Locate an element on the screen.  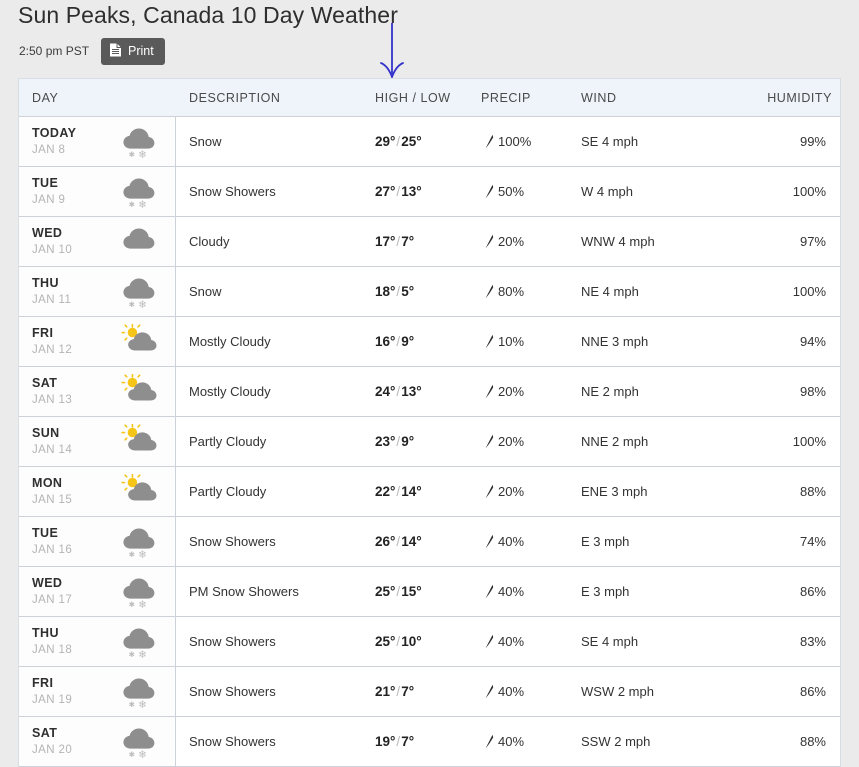
humidity-cell: 99% is located at coordinates (812, 141).